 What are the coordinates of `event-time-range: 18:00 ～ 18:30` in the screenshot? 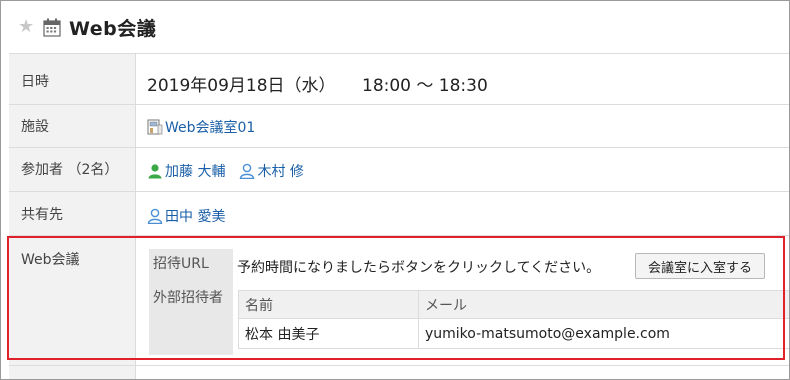 It's located at (425, 86).